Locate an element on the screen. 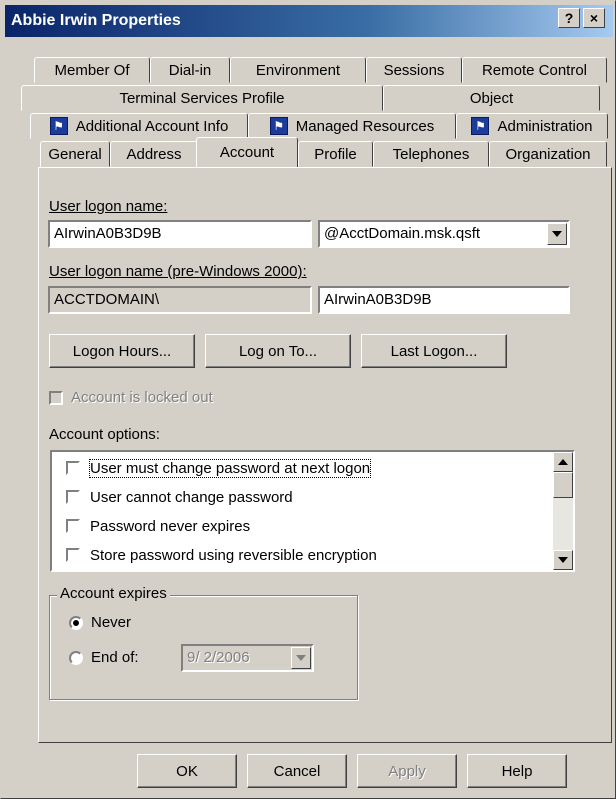 The image size is (616, 799). administration-icon: ⚑ is located at coordinates (480, 126).